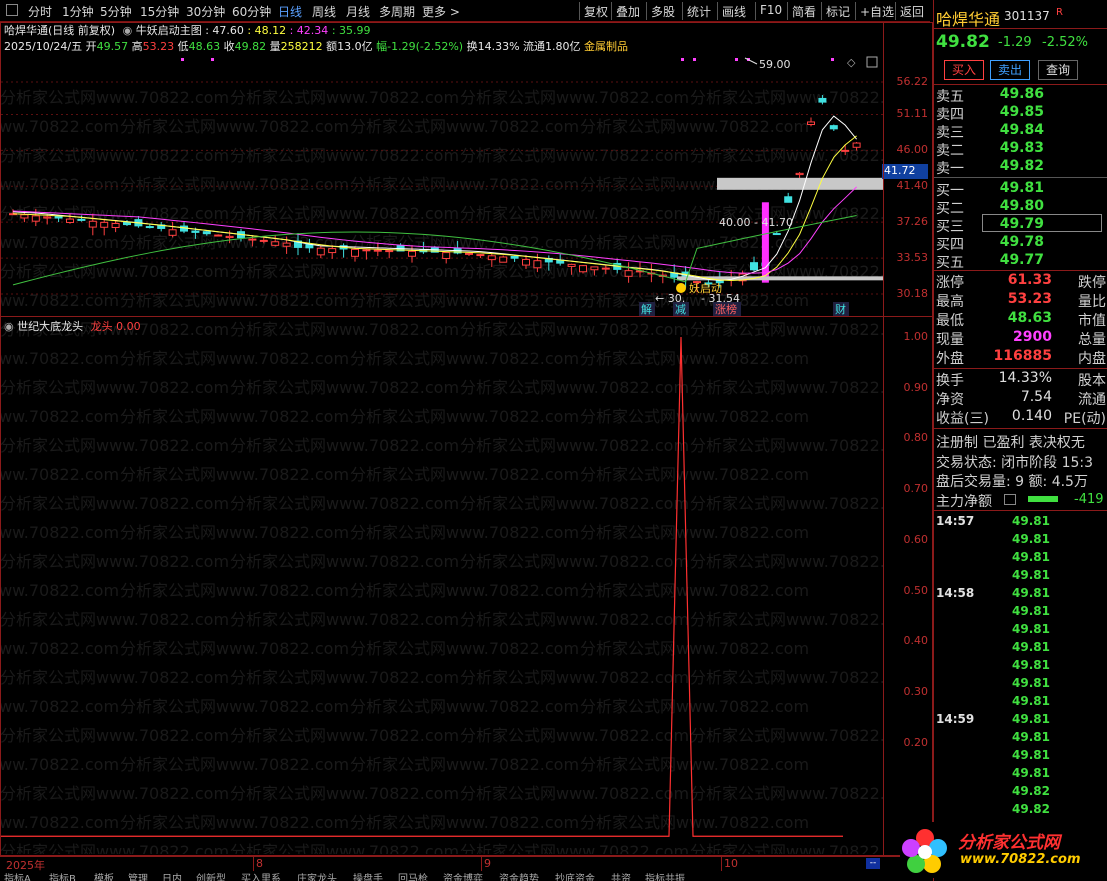 Image resolution: width=1107 pixels, height=881 pixels. What do you see at coordinates (963, 42) in the screenshot?
I see `quote-price: 49.82` at bounding box center [963, 42].